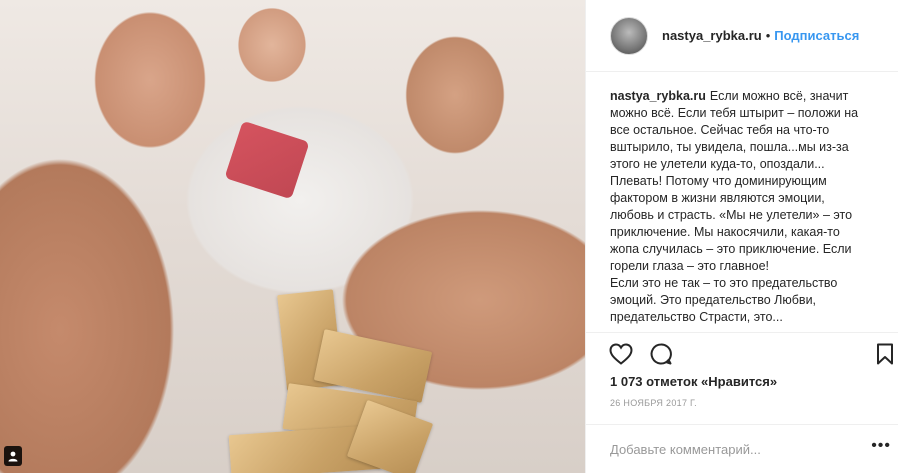  What do you see at coordinates (653, 403) in the screenshot?
I see `post-date: 26 НОЯБРЯ 2017 Г.` at bounding box center [653, 403].